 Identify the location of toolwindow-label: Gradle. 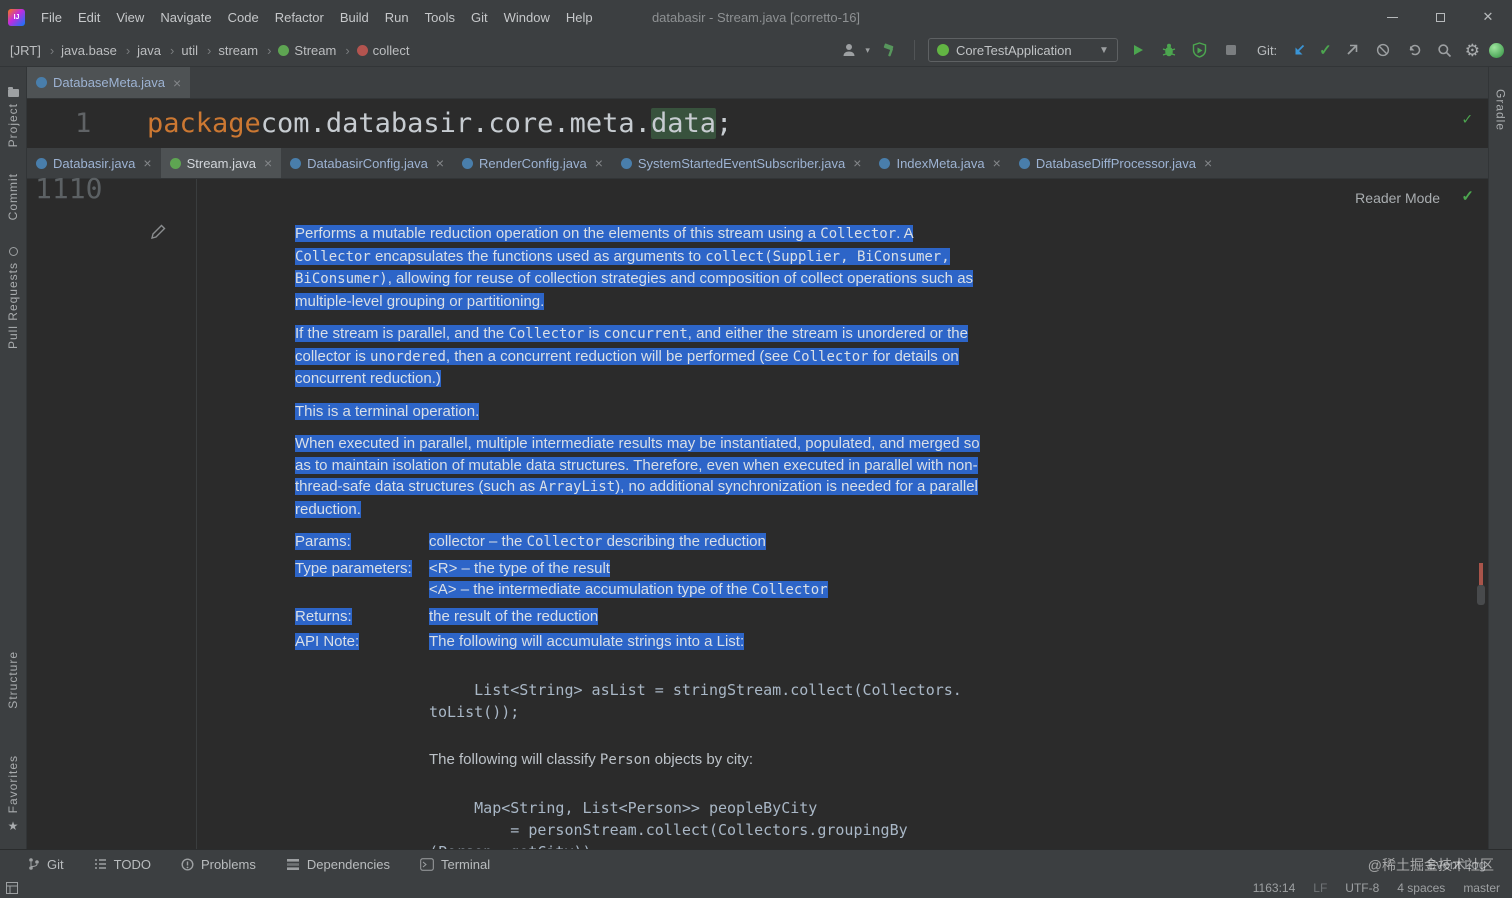
(1500, 110).